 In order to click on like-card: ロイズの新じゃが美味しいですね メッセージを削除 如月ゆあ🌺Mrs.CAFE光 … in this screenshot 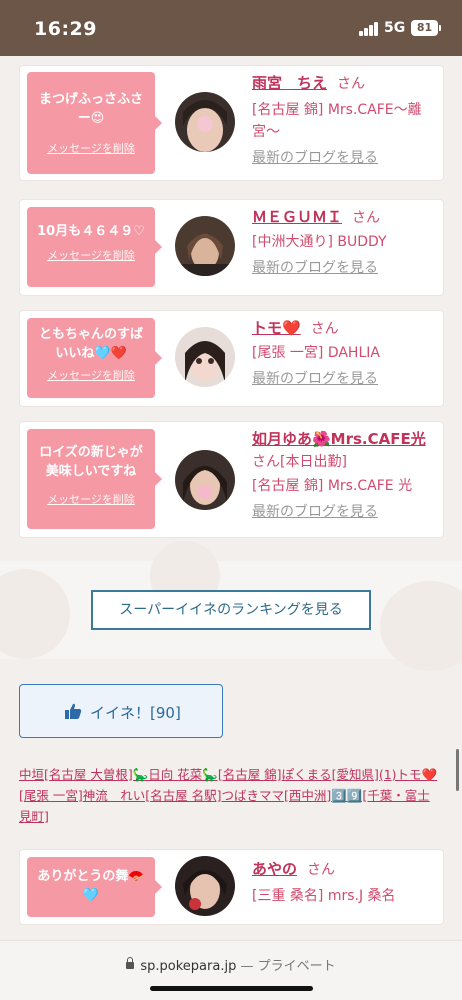, I will do `click(231, 479)`.